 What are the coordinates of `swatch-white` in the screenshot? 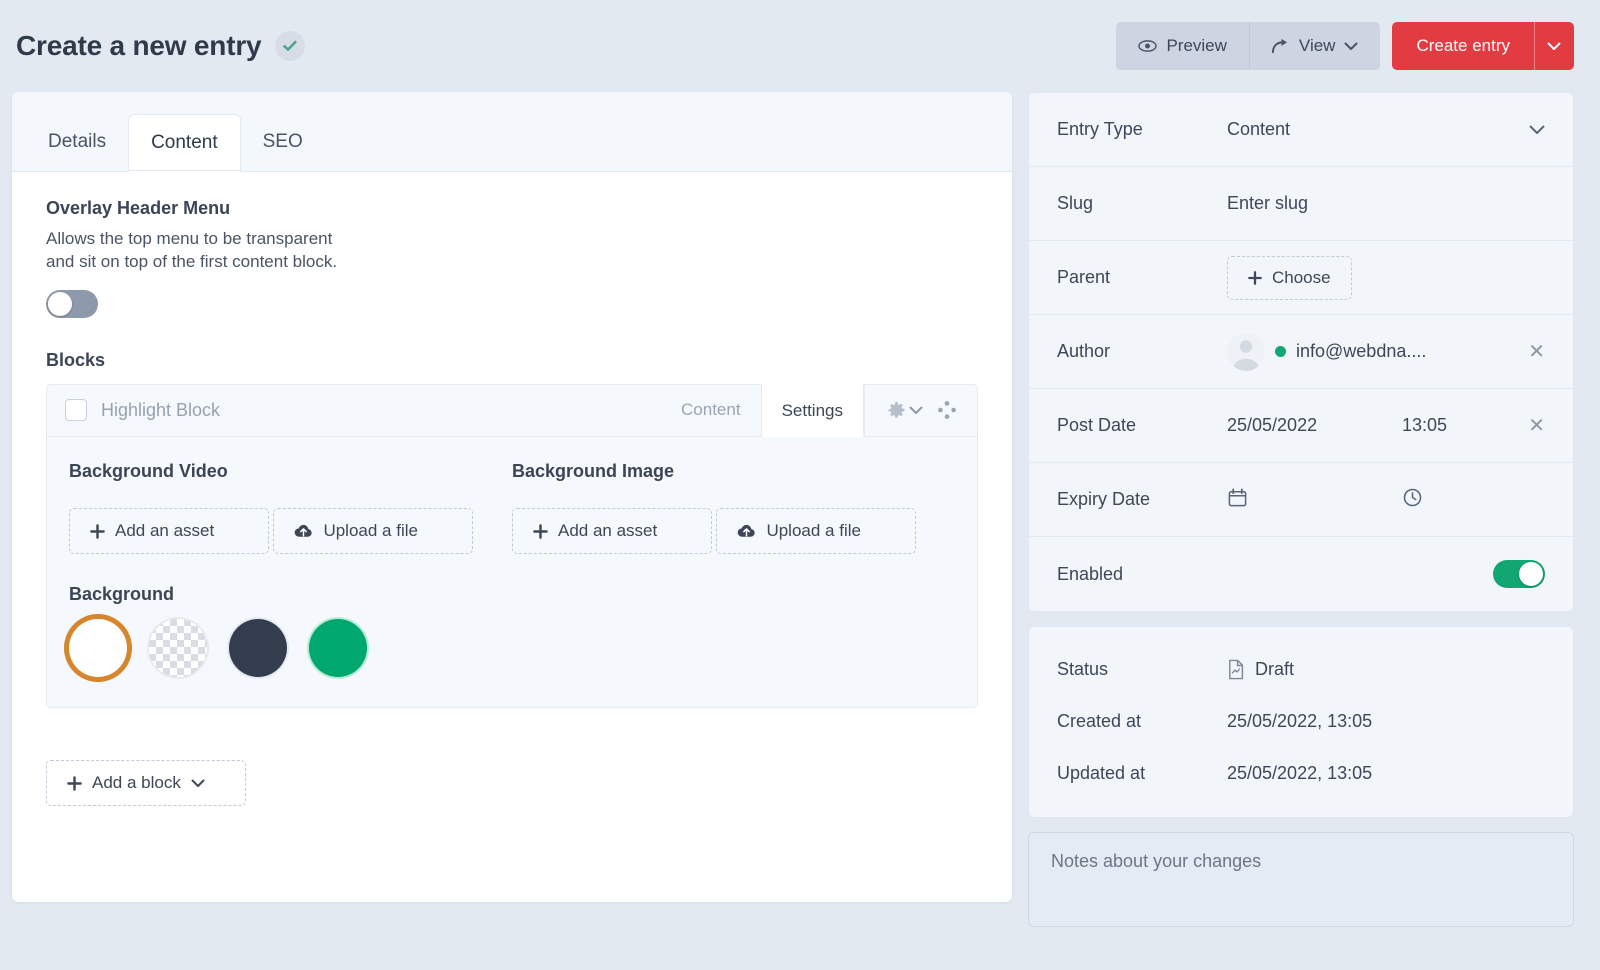 It's located at (98, 648).